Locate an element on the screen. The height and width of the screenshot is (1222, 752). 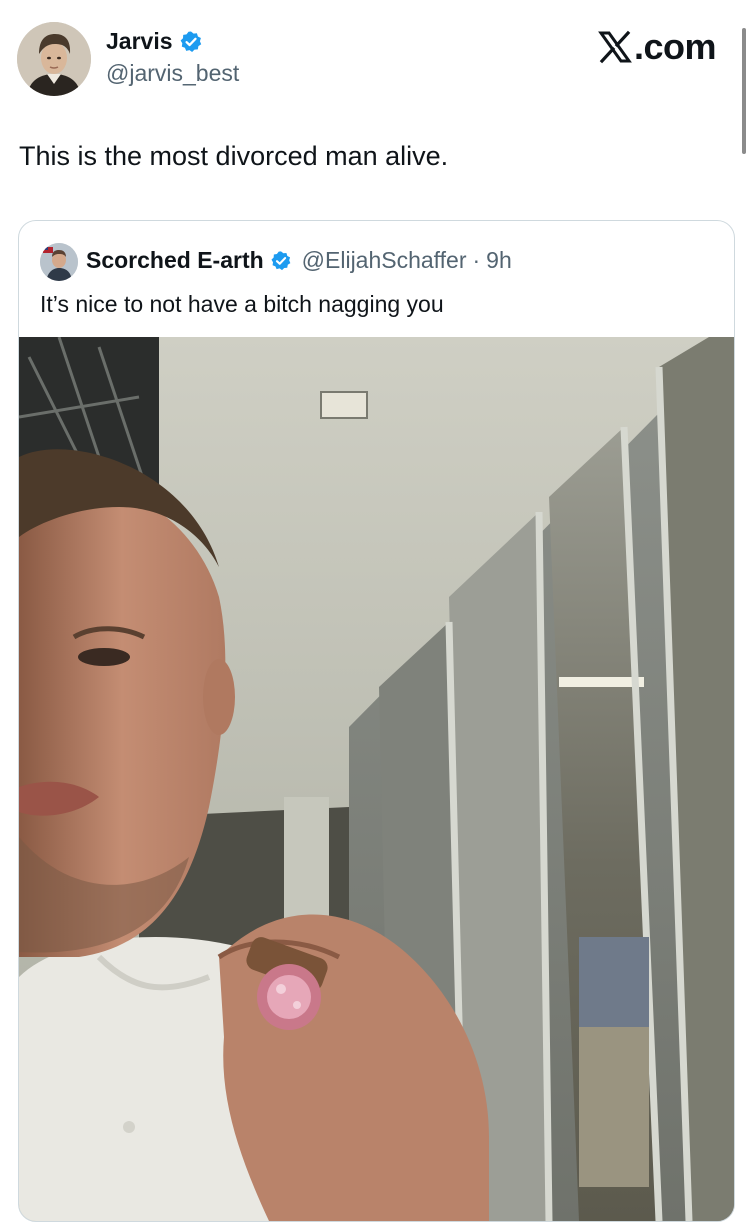
quoted-author-avatar is located at coordinates (59, 262).